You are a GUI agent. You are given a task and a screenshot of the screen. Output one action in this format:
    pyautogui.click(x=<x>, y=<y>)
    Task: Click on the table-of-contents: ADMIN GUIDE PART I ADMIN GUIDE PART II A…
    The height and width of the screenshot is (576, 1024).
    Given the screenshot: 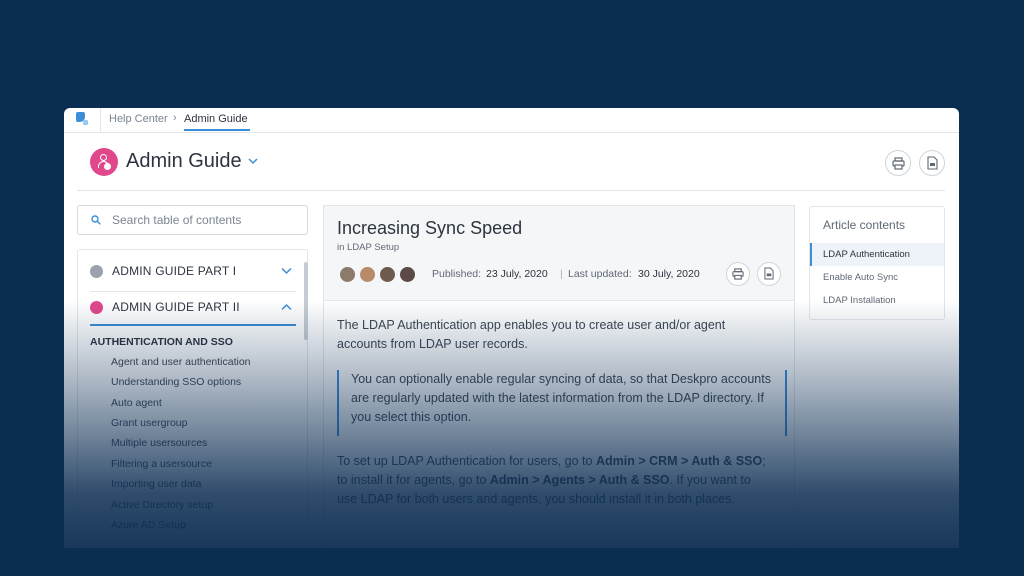 What is the action you would take?
    pyautogui.click(x=192, y=398)
    